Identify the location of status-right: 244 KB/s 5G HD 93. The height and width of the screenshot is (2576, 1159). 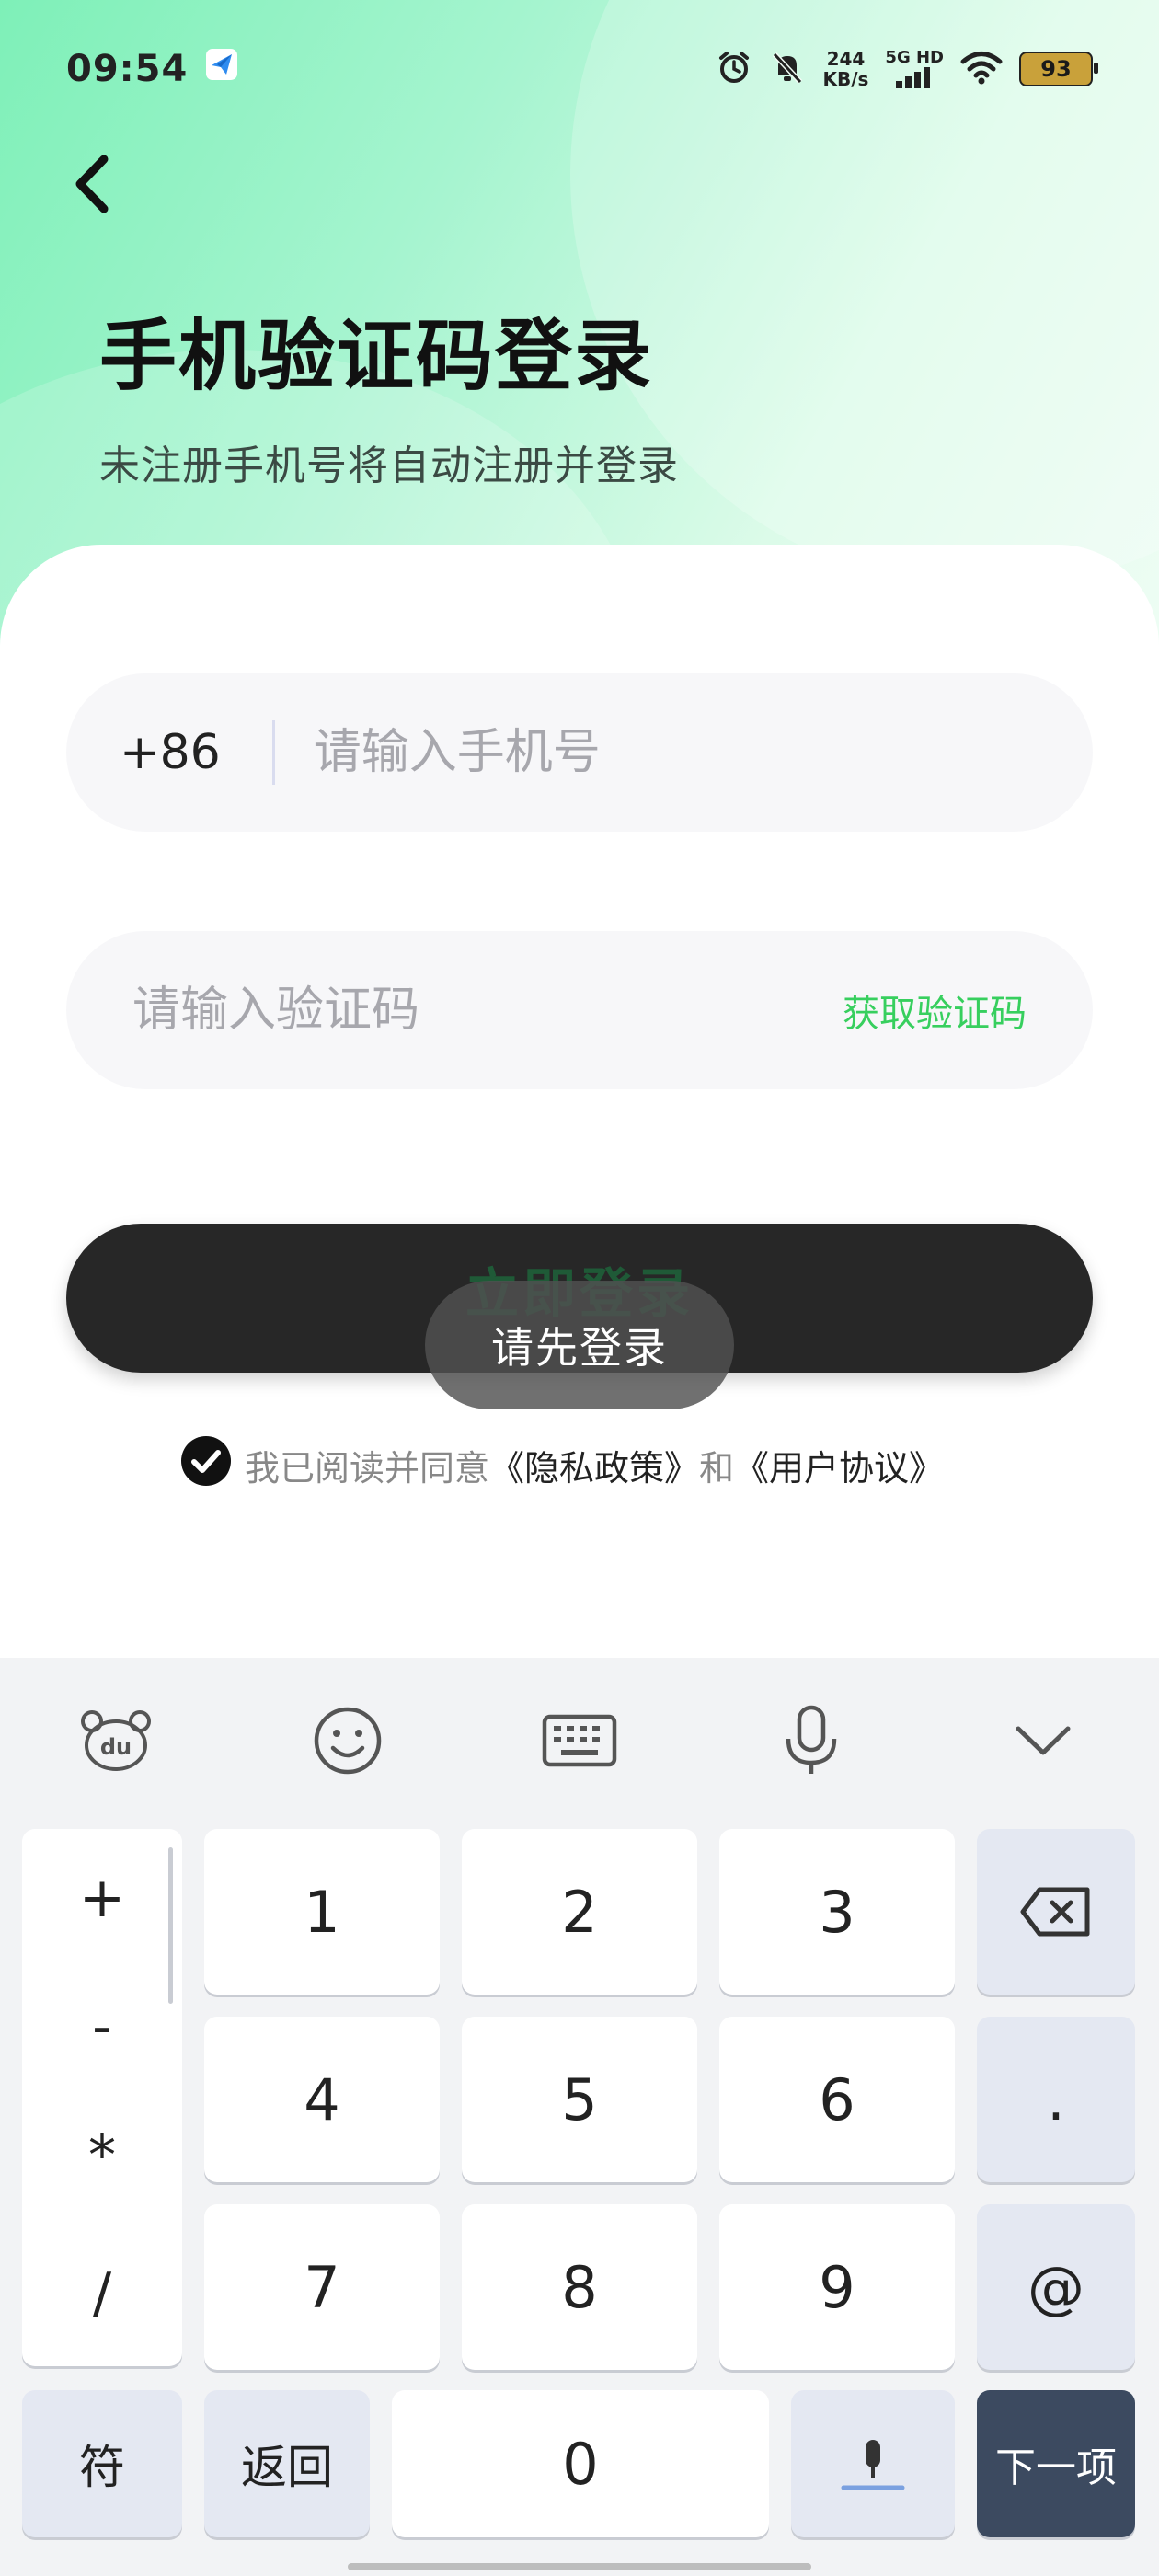
(907, 69).